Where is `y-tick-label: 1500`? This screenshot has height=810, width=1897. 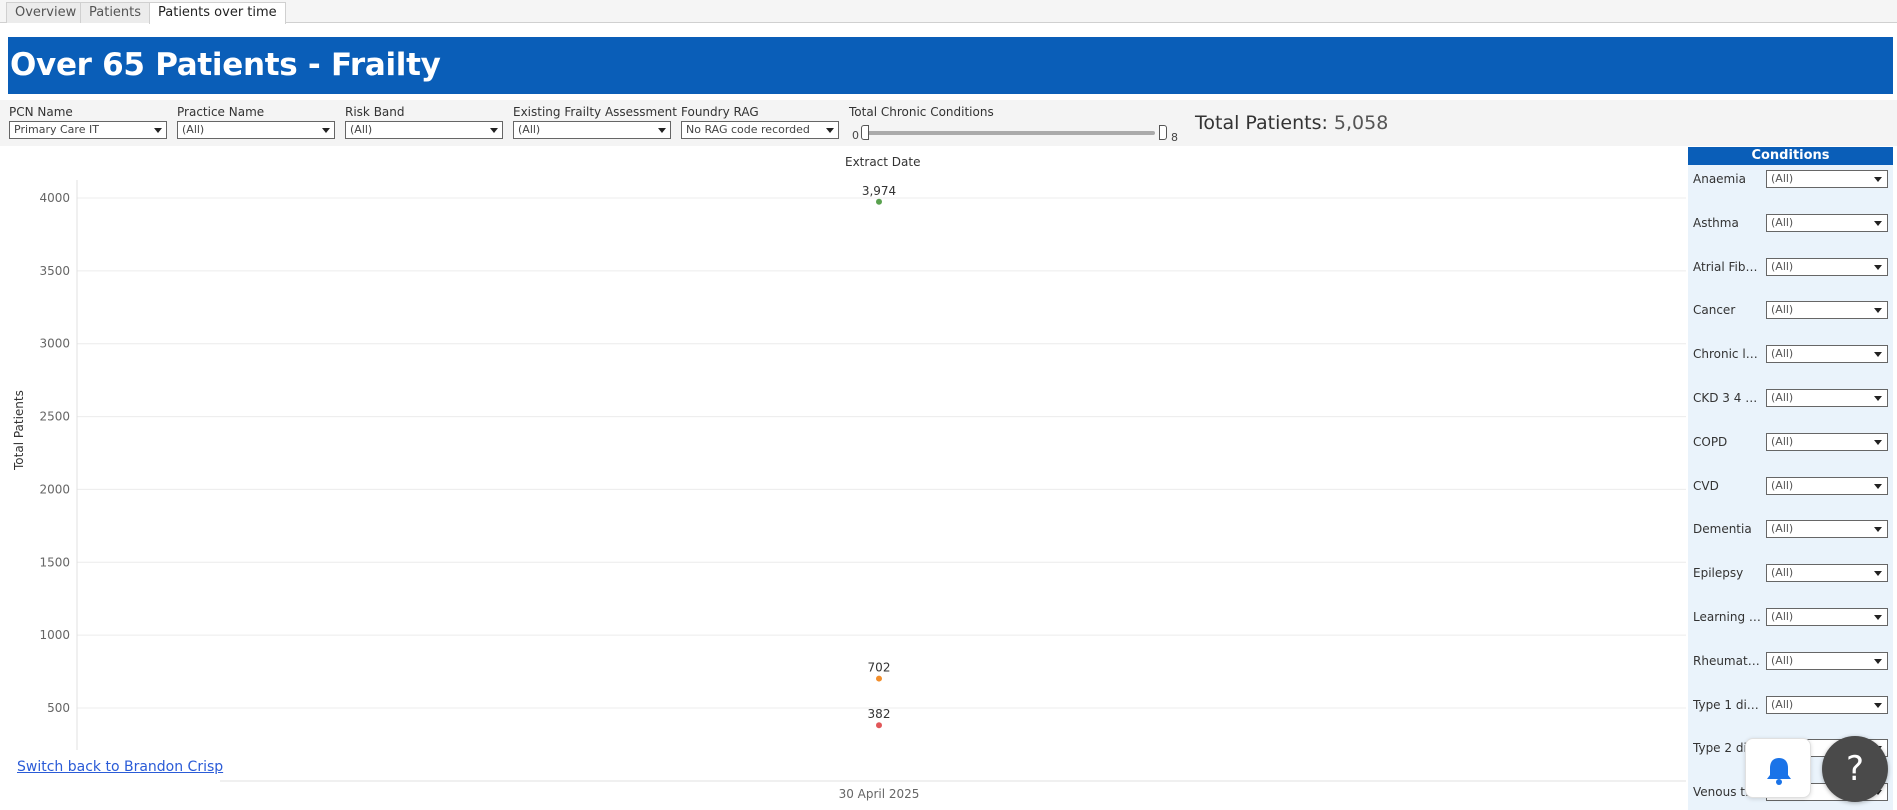 y-tick-label: 1500 is located at coordinates (54, 562).